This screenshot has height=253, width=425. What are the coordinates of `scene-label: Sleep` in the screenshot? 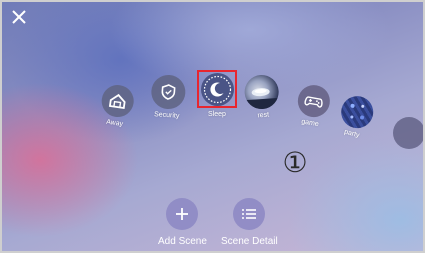 It's located at (217, 114).